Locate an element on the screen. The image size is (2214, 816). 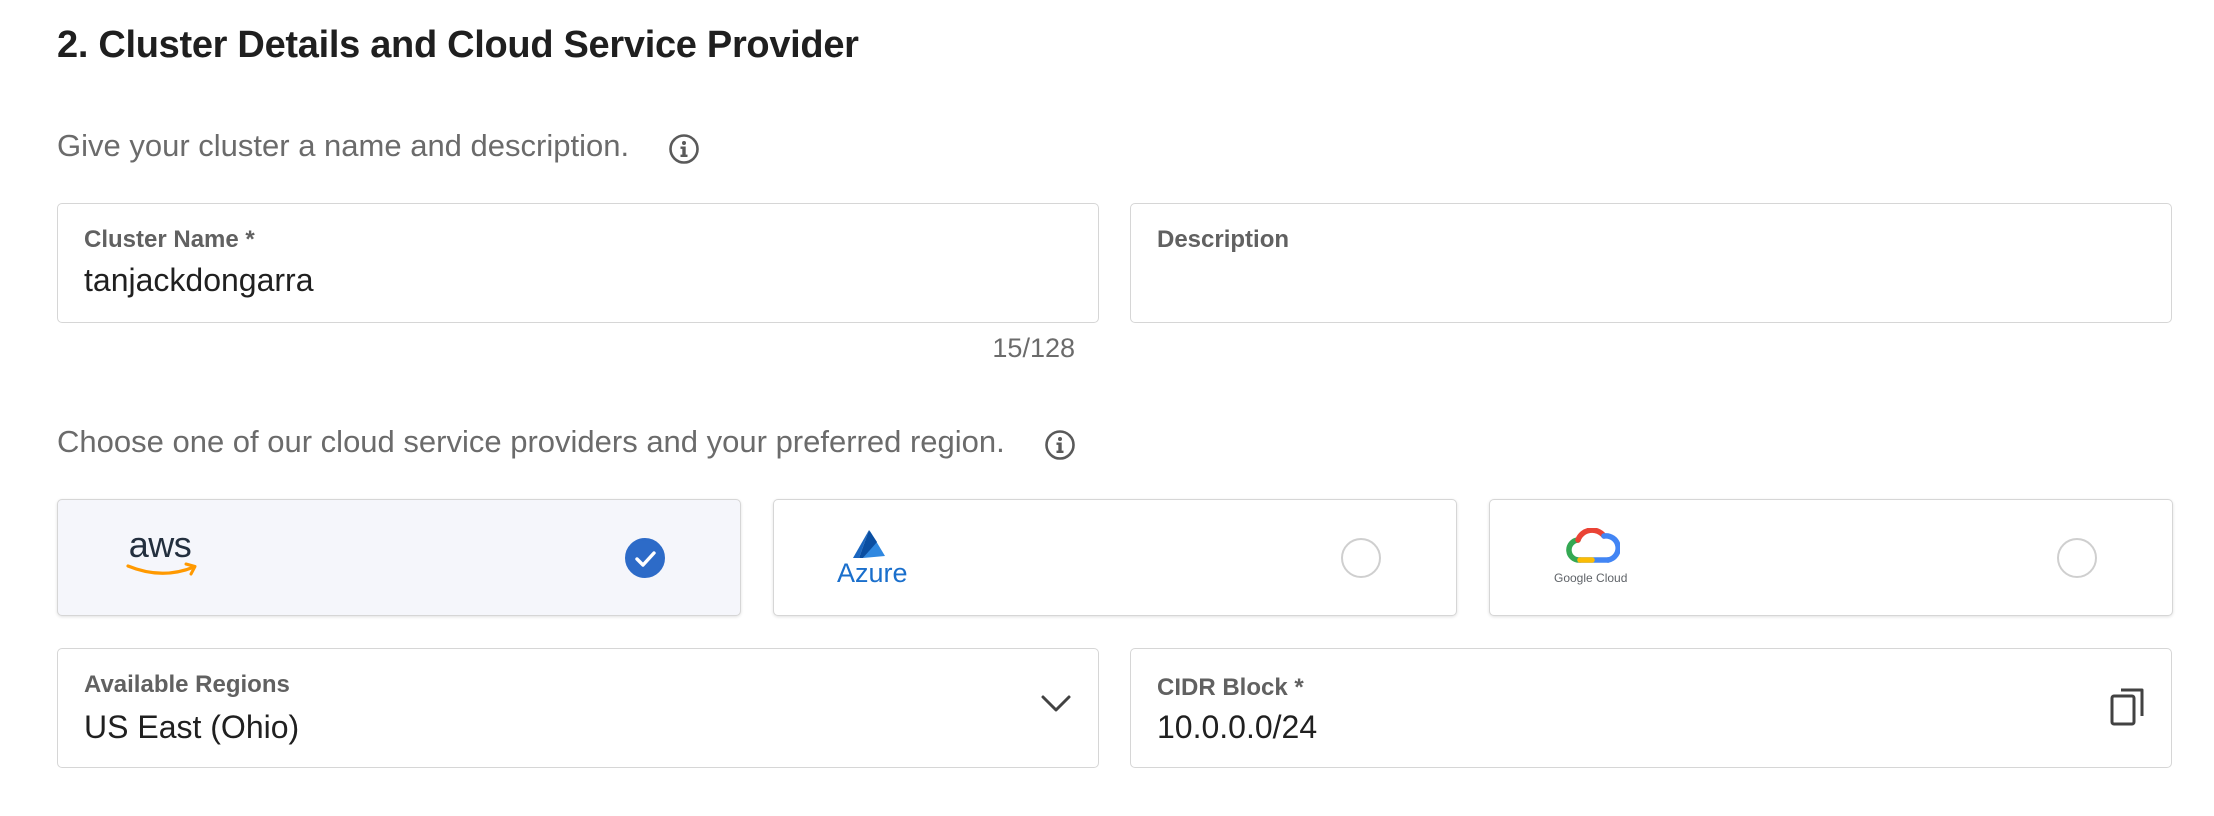
provider-card-aws: aws is located at coordinates (399, 557).